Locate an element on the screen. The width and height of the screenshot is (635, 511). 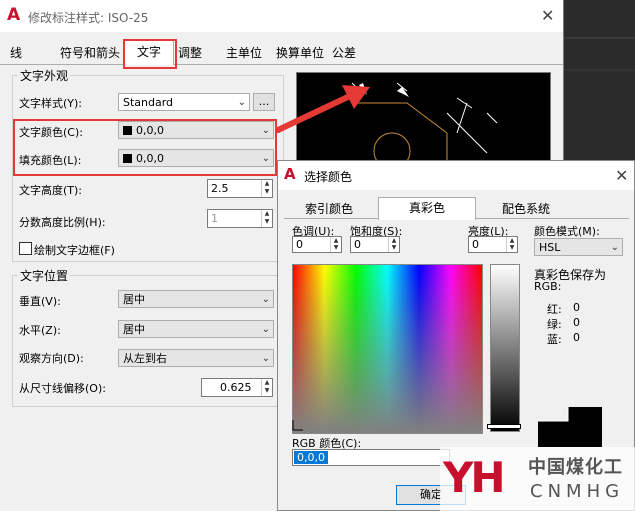
tab-alternate-units: 换算单位 is located at coordinates (300, 53).